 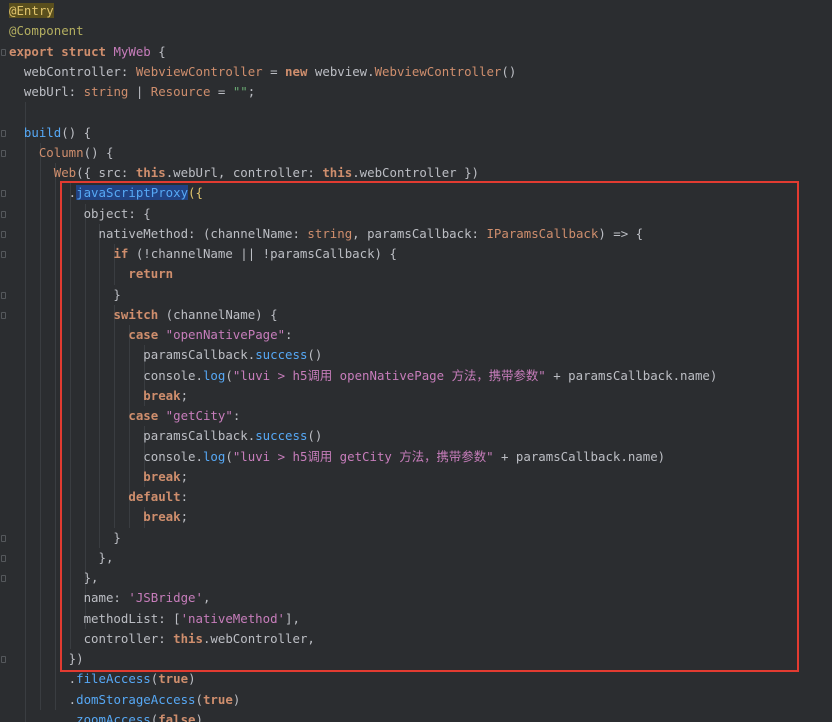 I want to click on code-token: webController:, so click(x=72, y=71).